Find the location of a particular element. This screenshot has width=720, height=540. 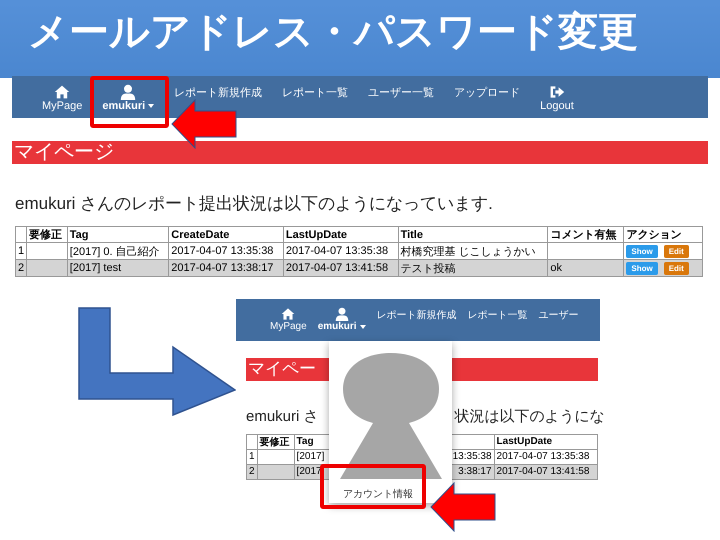

nav-link: ユーザー一覧 is located at coordinates (401, 91).